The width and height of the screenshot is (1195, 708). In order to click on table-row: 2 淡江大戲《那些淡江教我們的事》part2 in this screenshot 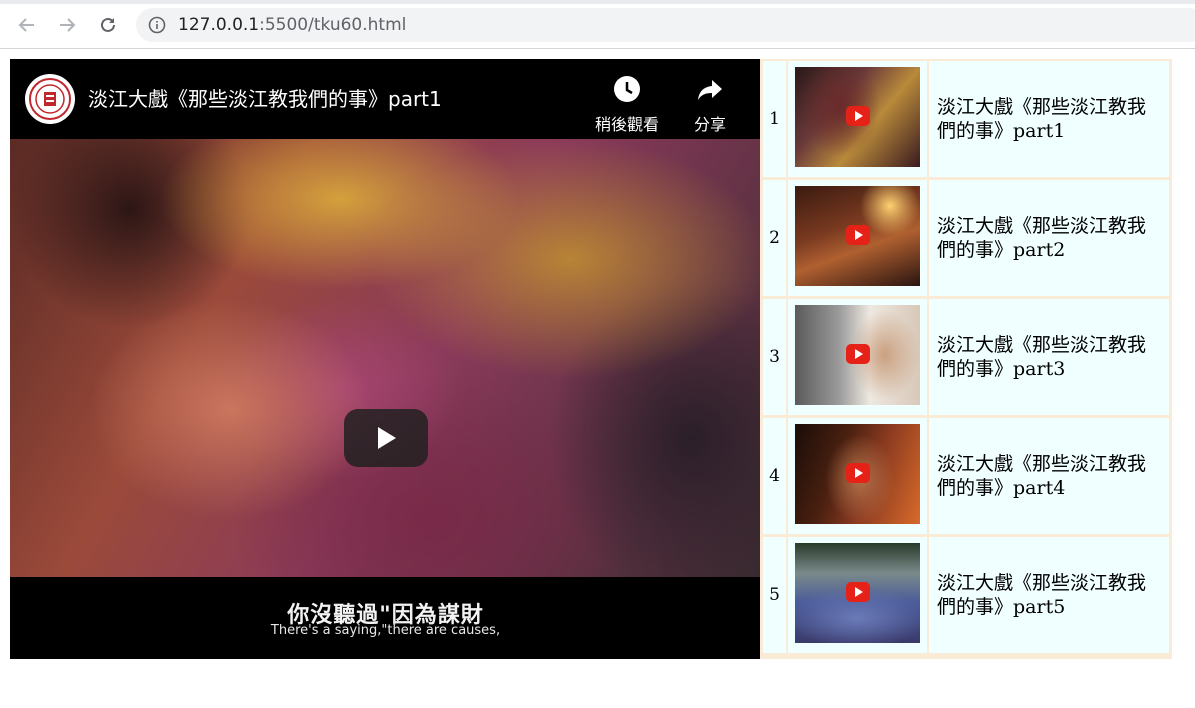, I will do `click(966, 238)`.